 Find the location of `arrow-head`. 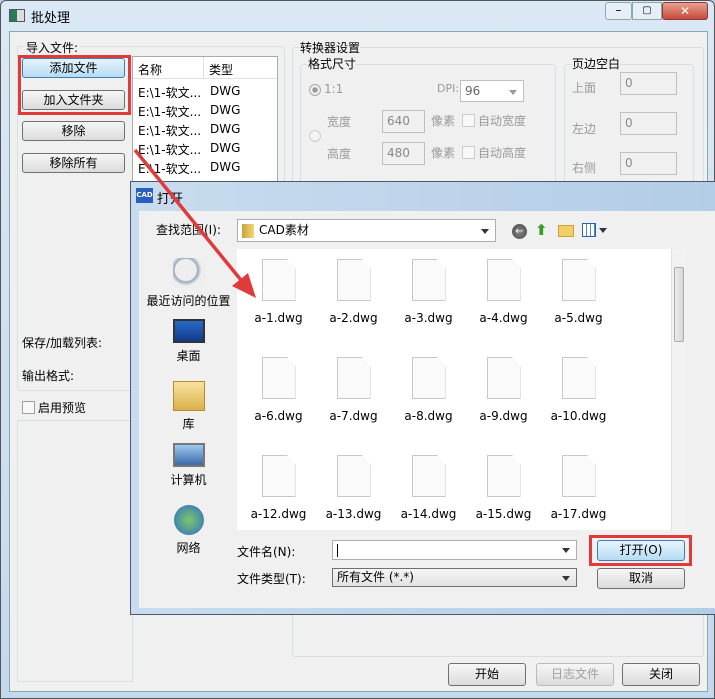

arrow-head is located at coordinates (244, 285).